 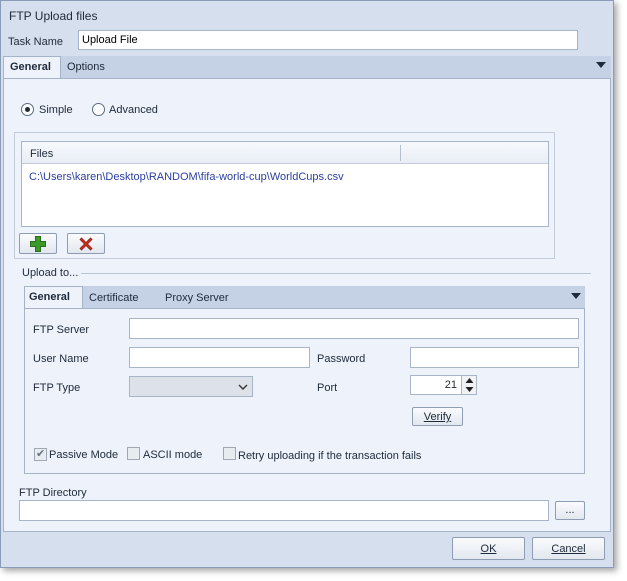 I want to click on port-stepper: 21, so click(x=443, y=385).